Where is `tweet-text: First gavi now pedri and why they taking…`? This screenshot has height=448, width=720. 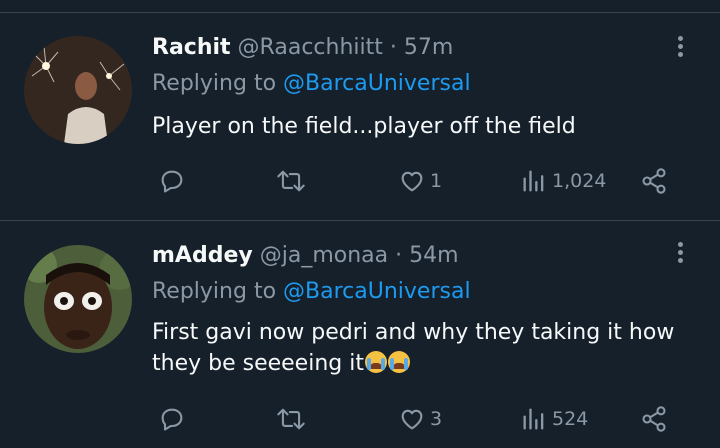
tweet-text: First gavi now pedri and why they taking… is located at coordinates (422, 348).